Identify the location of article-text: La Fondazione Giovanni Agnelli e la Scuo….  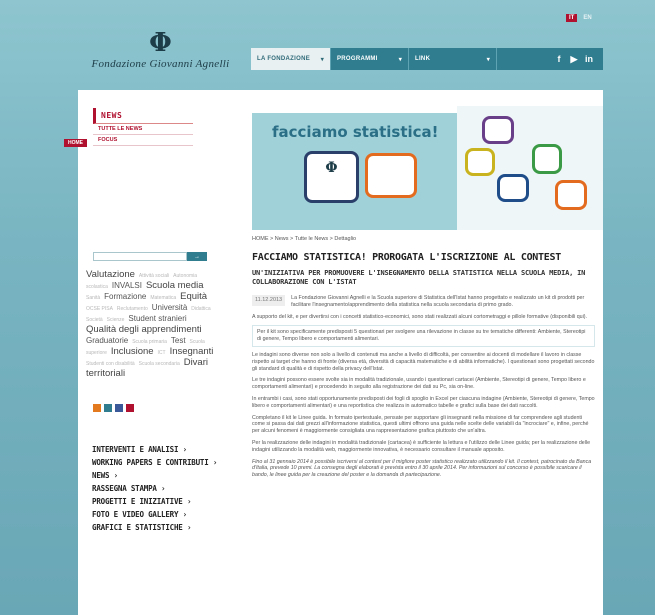
(438, 301).